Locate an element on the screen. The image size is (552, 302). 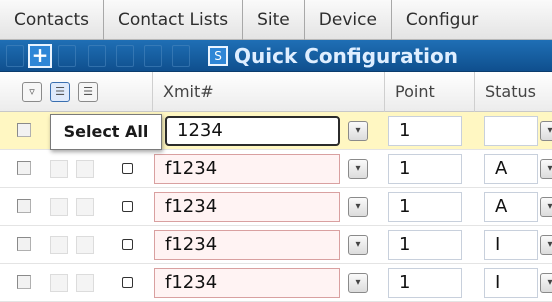
tab-contact-lists: Contact Lists is located at coordinates (174, 20).